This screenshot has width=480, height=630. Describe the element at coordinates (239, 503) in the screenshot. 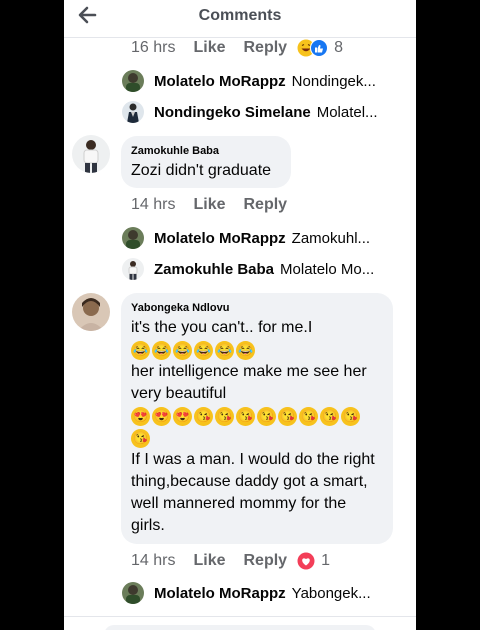

I see `comment-text: well mannered mommy for the` at that location.